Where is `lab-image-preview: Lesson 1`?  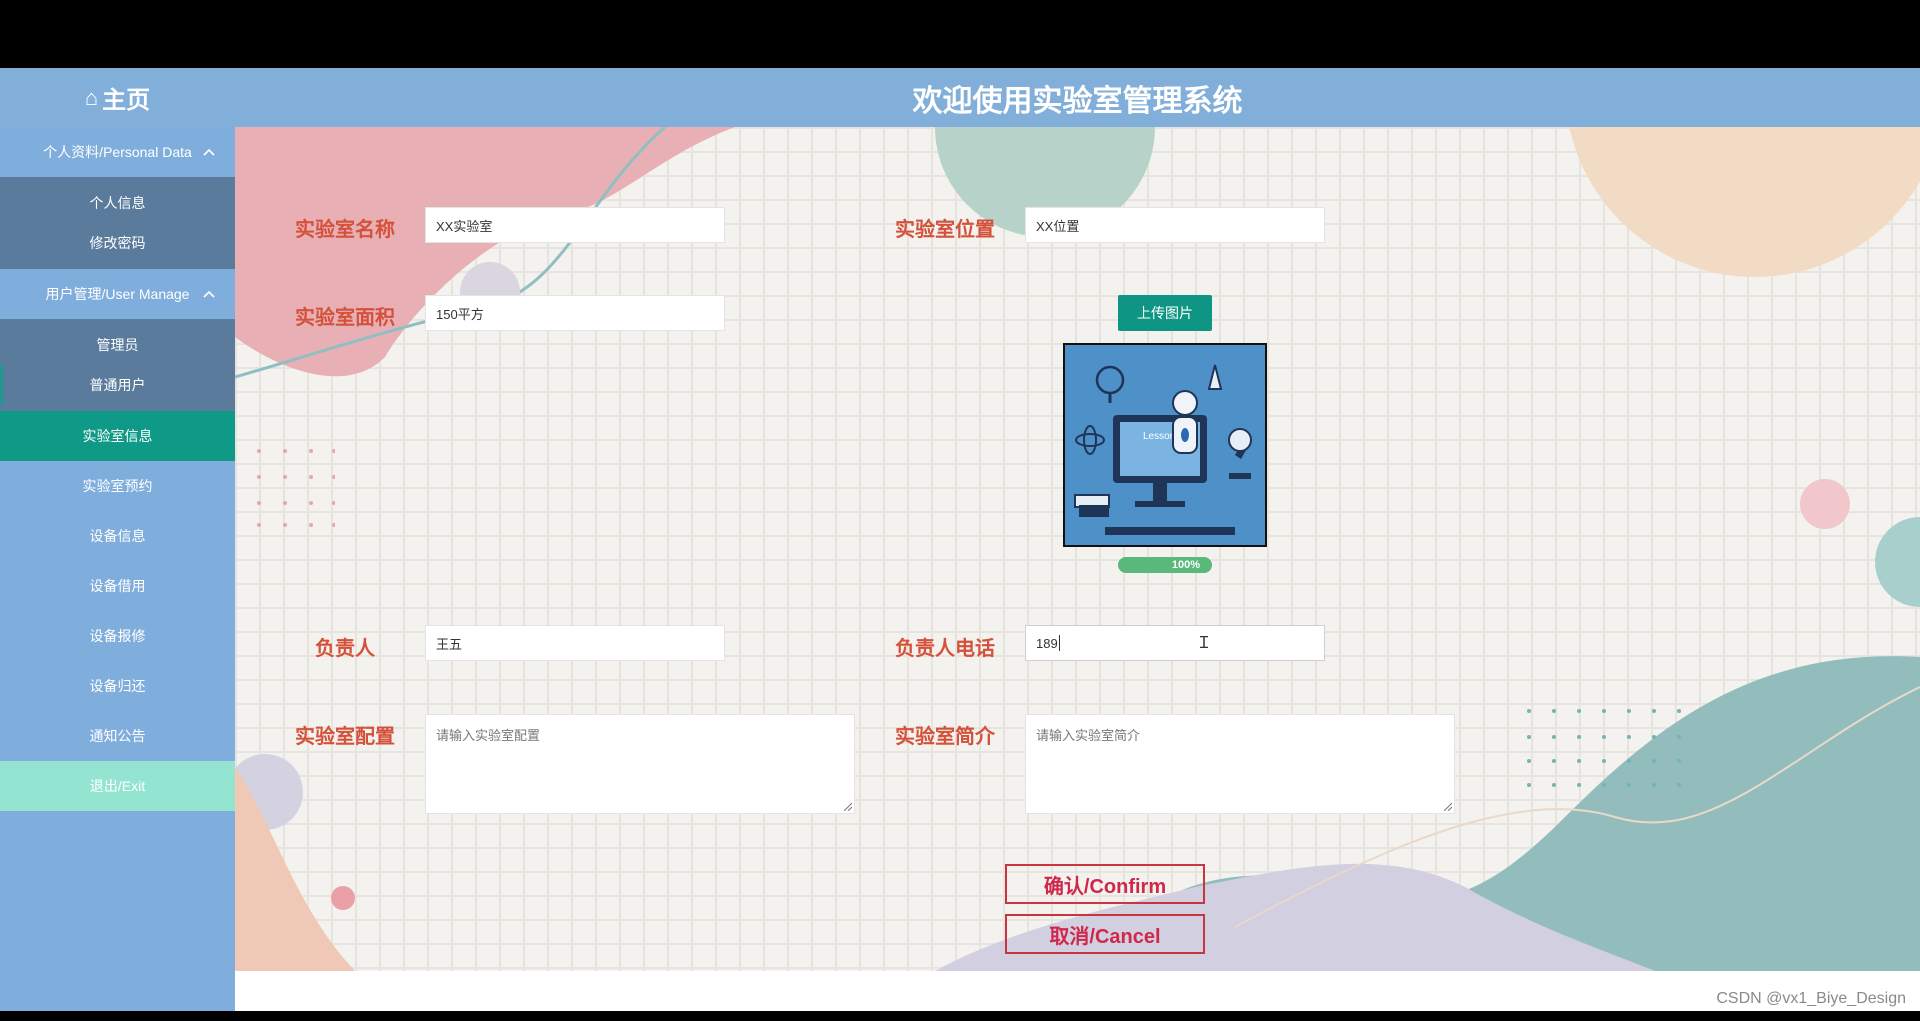
lab-image-preview: Lesson 1 is located at coordinates (1165, 445).